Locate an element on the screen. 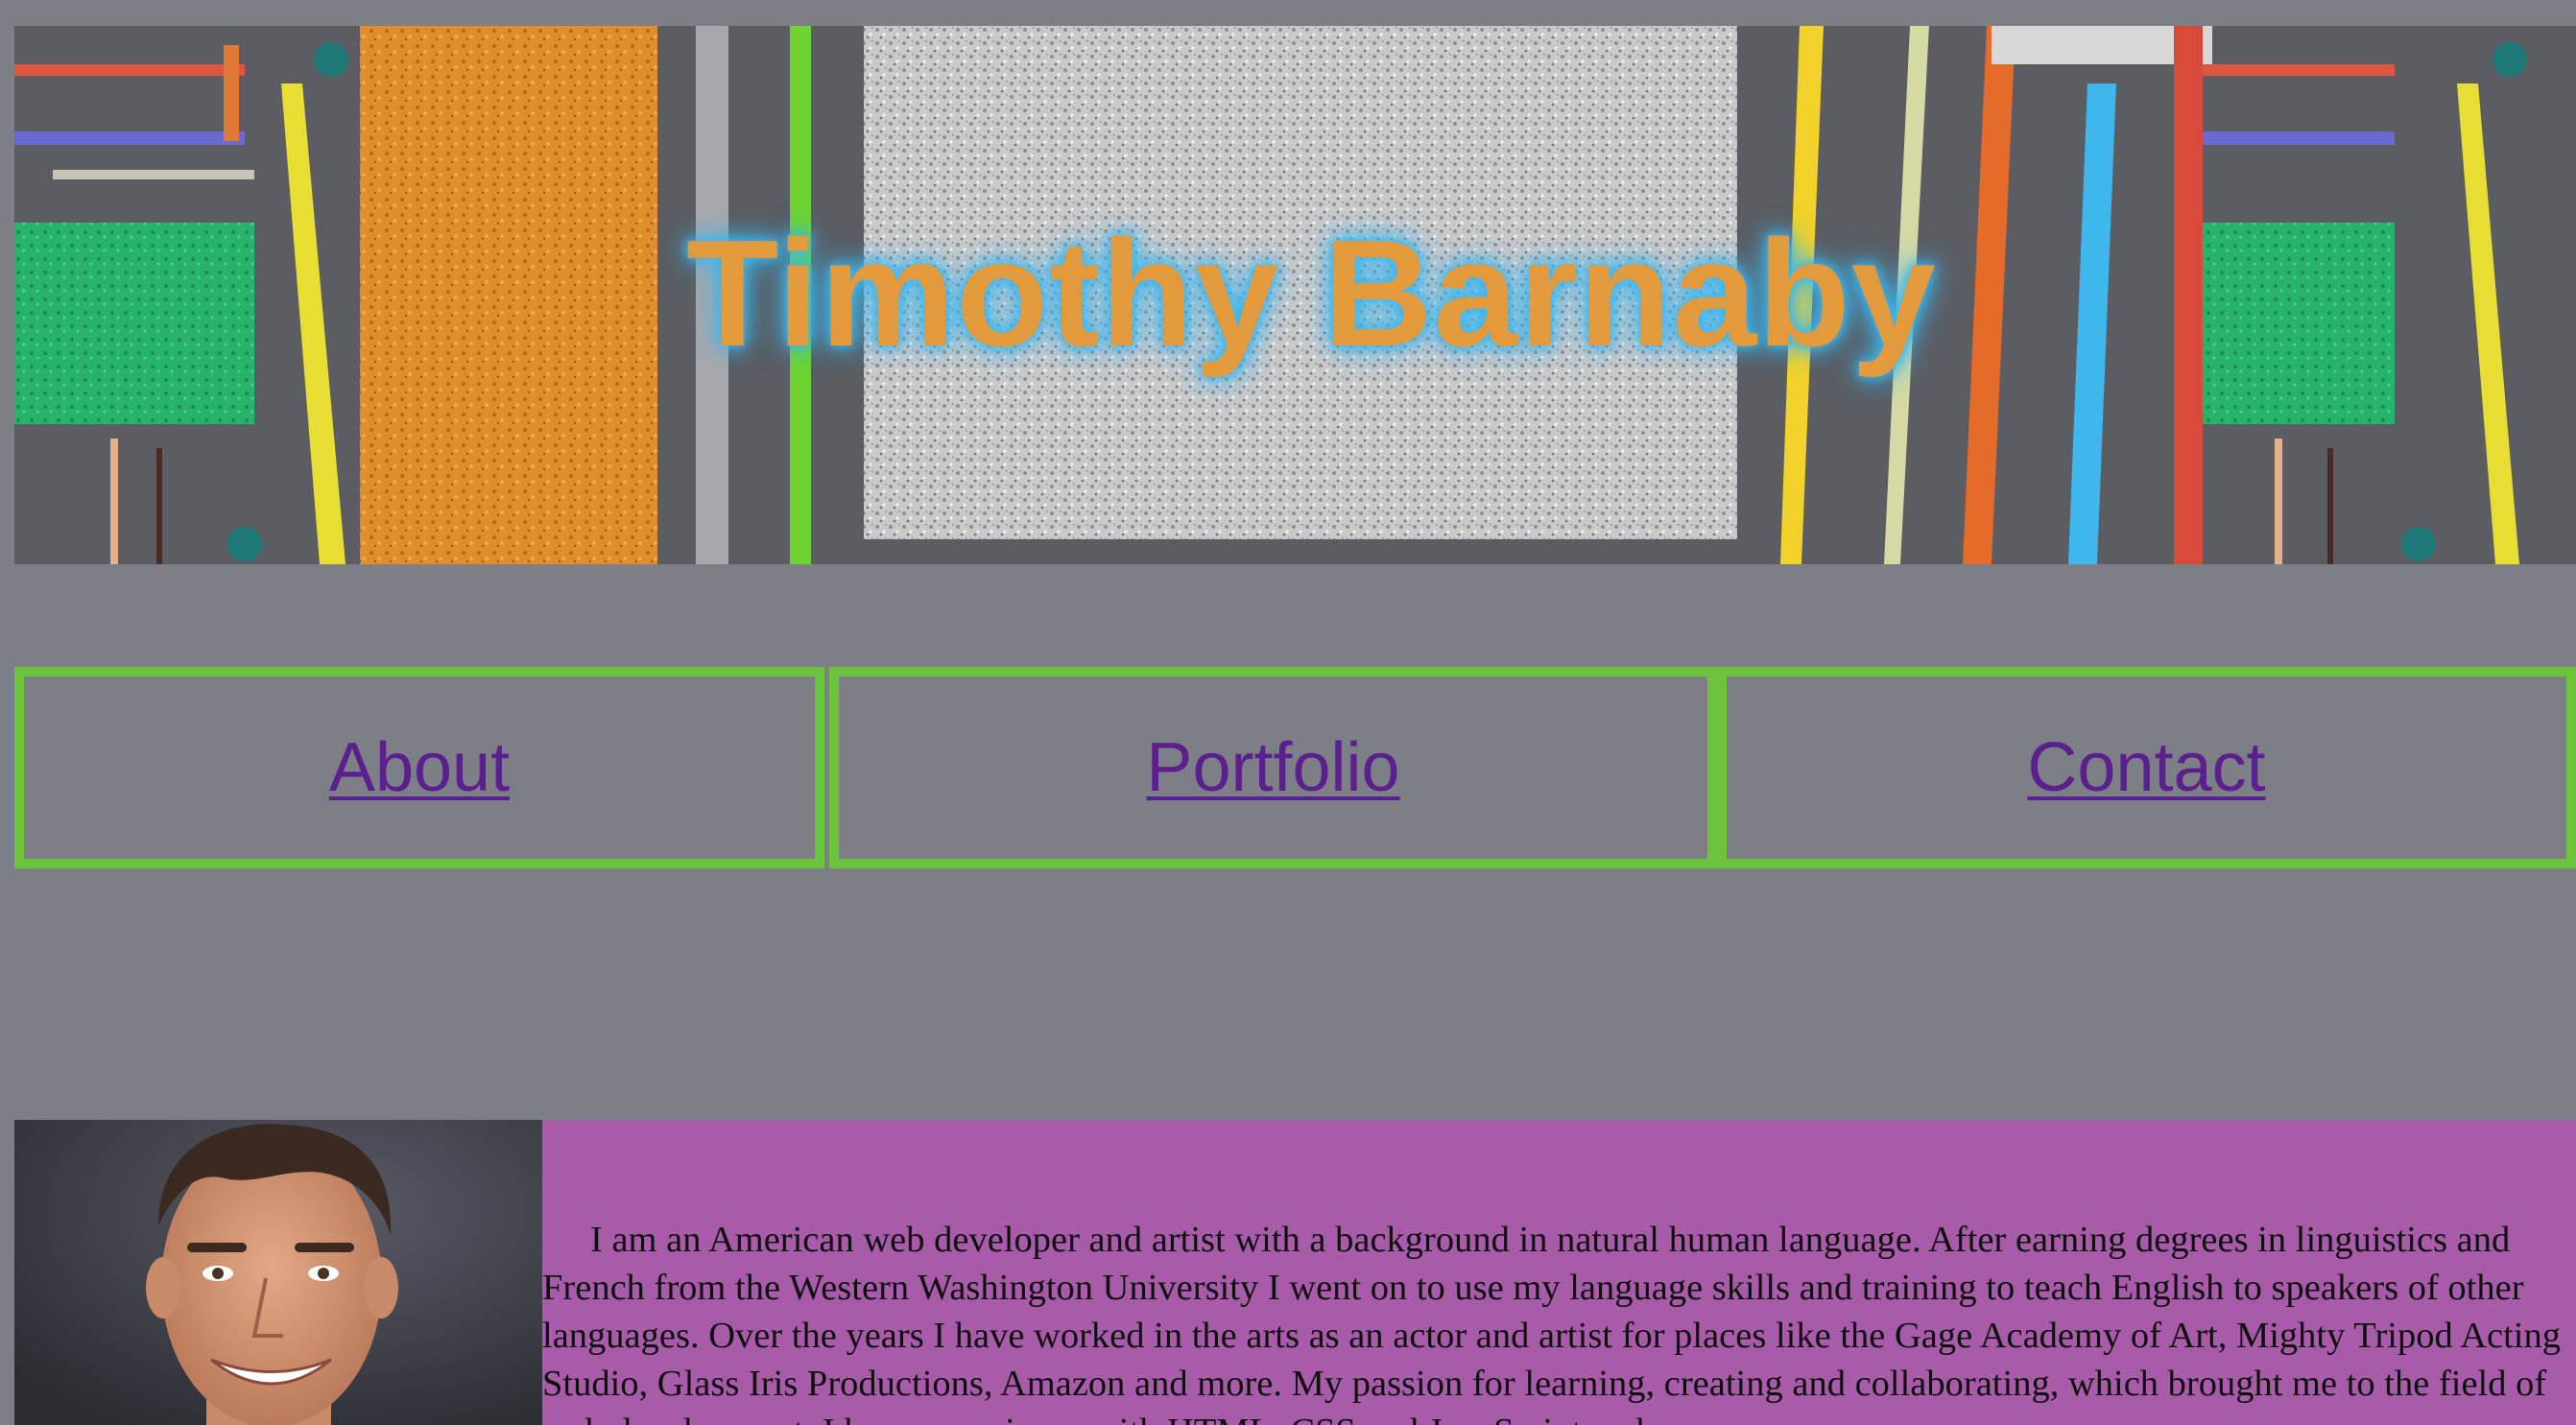 The height and width of the screenshot is (1425, 2576). nav-item-contact: Contact is located at coordinates (2146, 767).